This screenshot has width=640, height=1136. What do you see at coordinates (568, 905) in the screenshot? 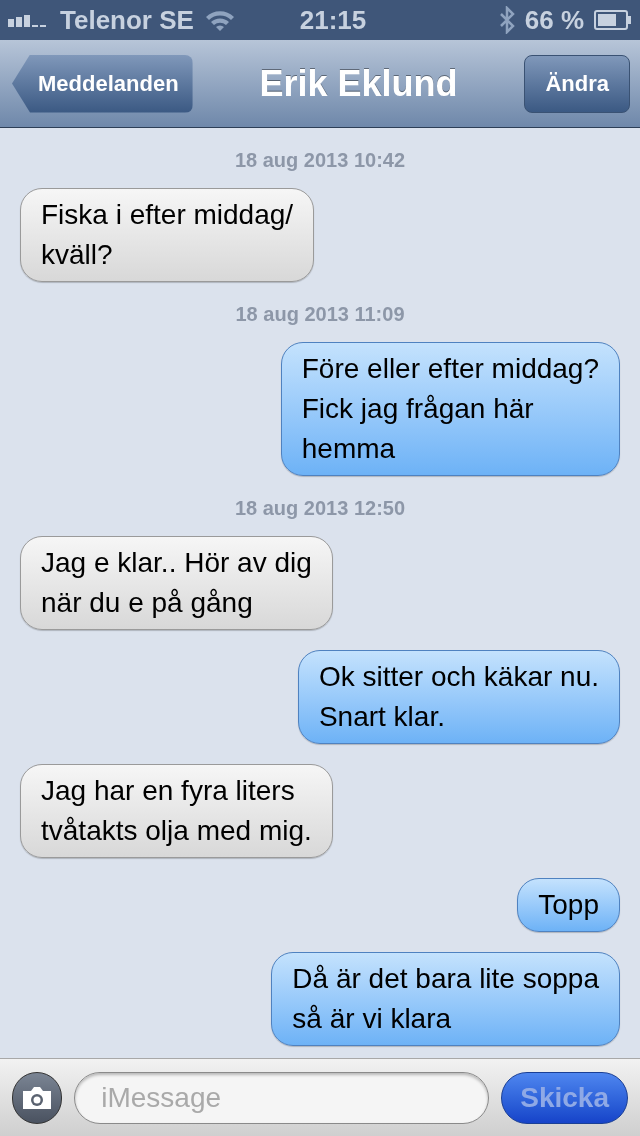
I see `sent-message-bubble: Topp` at bounding box center [568, 905].